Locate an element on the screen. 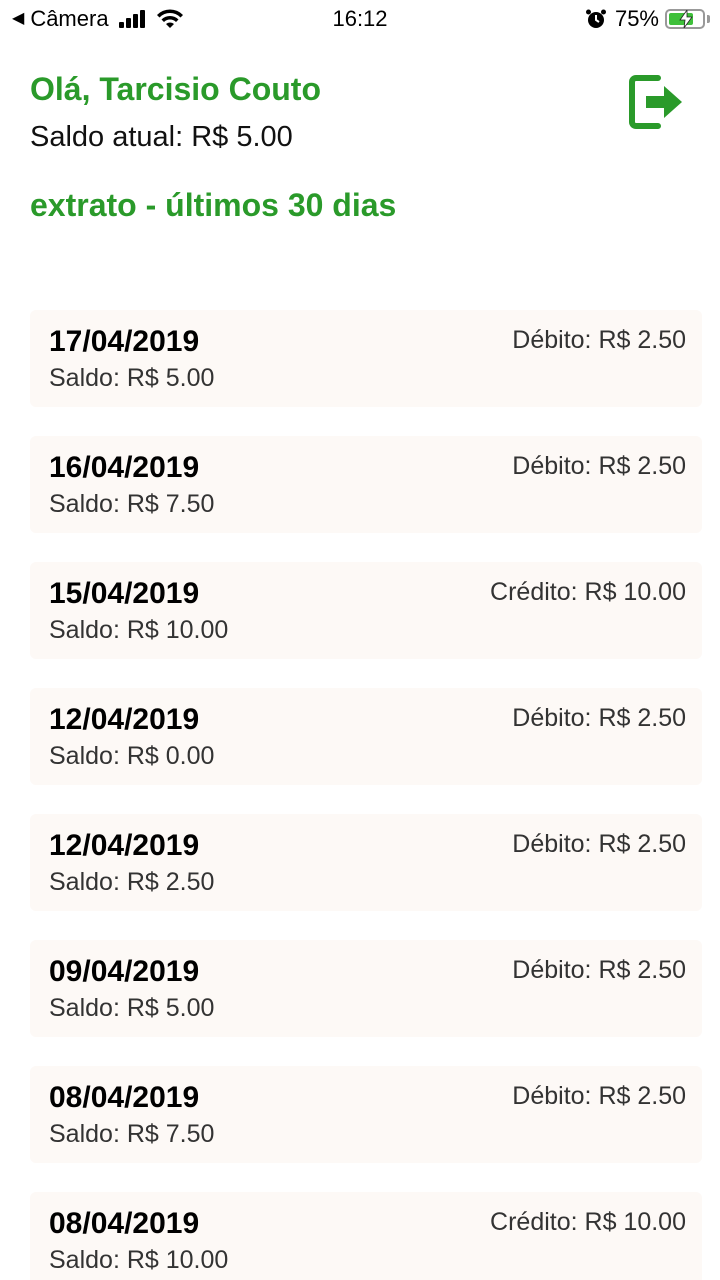  battery-tip is located at coordinates (708, 19).